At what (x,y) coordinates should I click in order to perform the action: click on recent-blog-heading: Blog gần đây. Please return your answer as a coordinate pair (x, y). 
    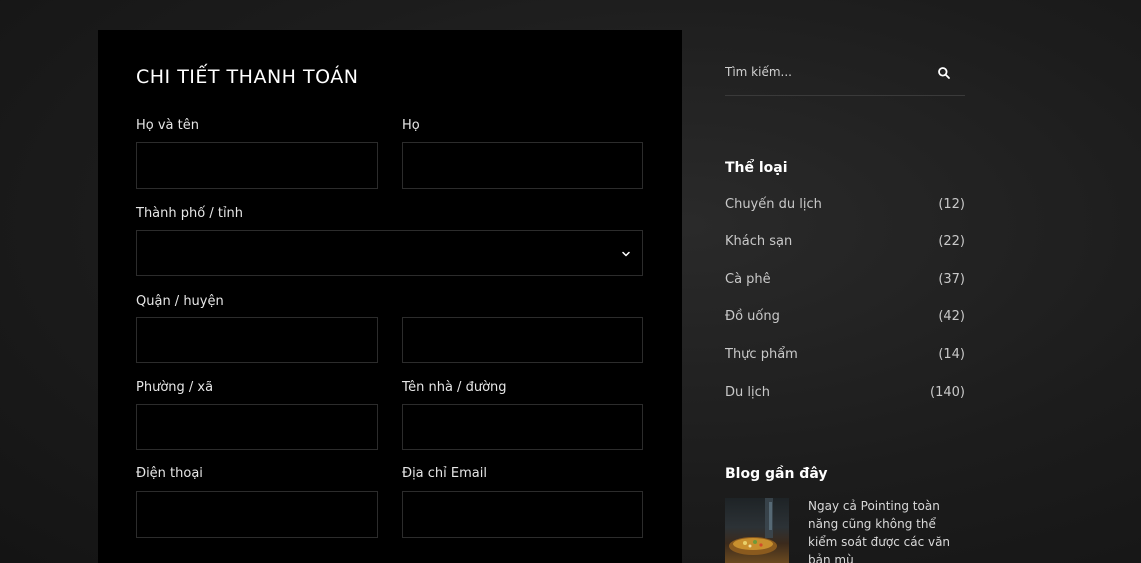
    Looking at the image, I should click on (776, 474).